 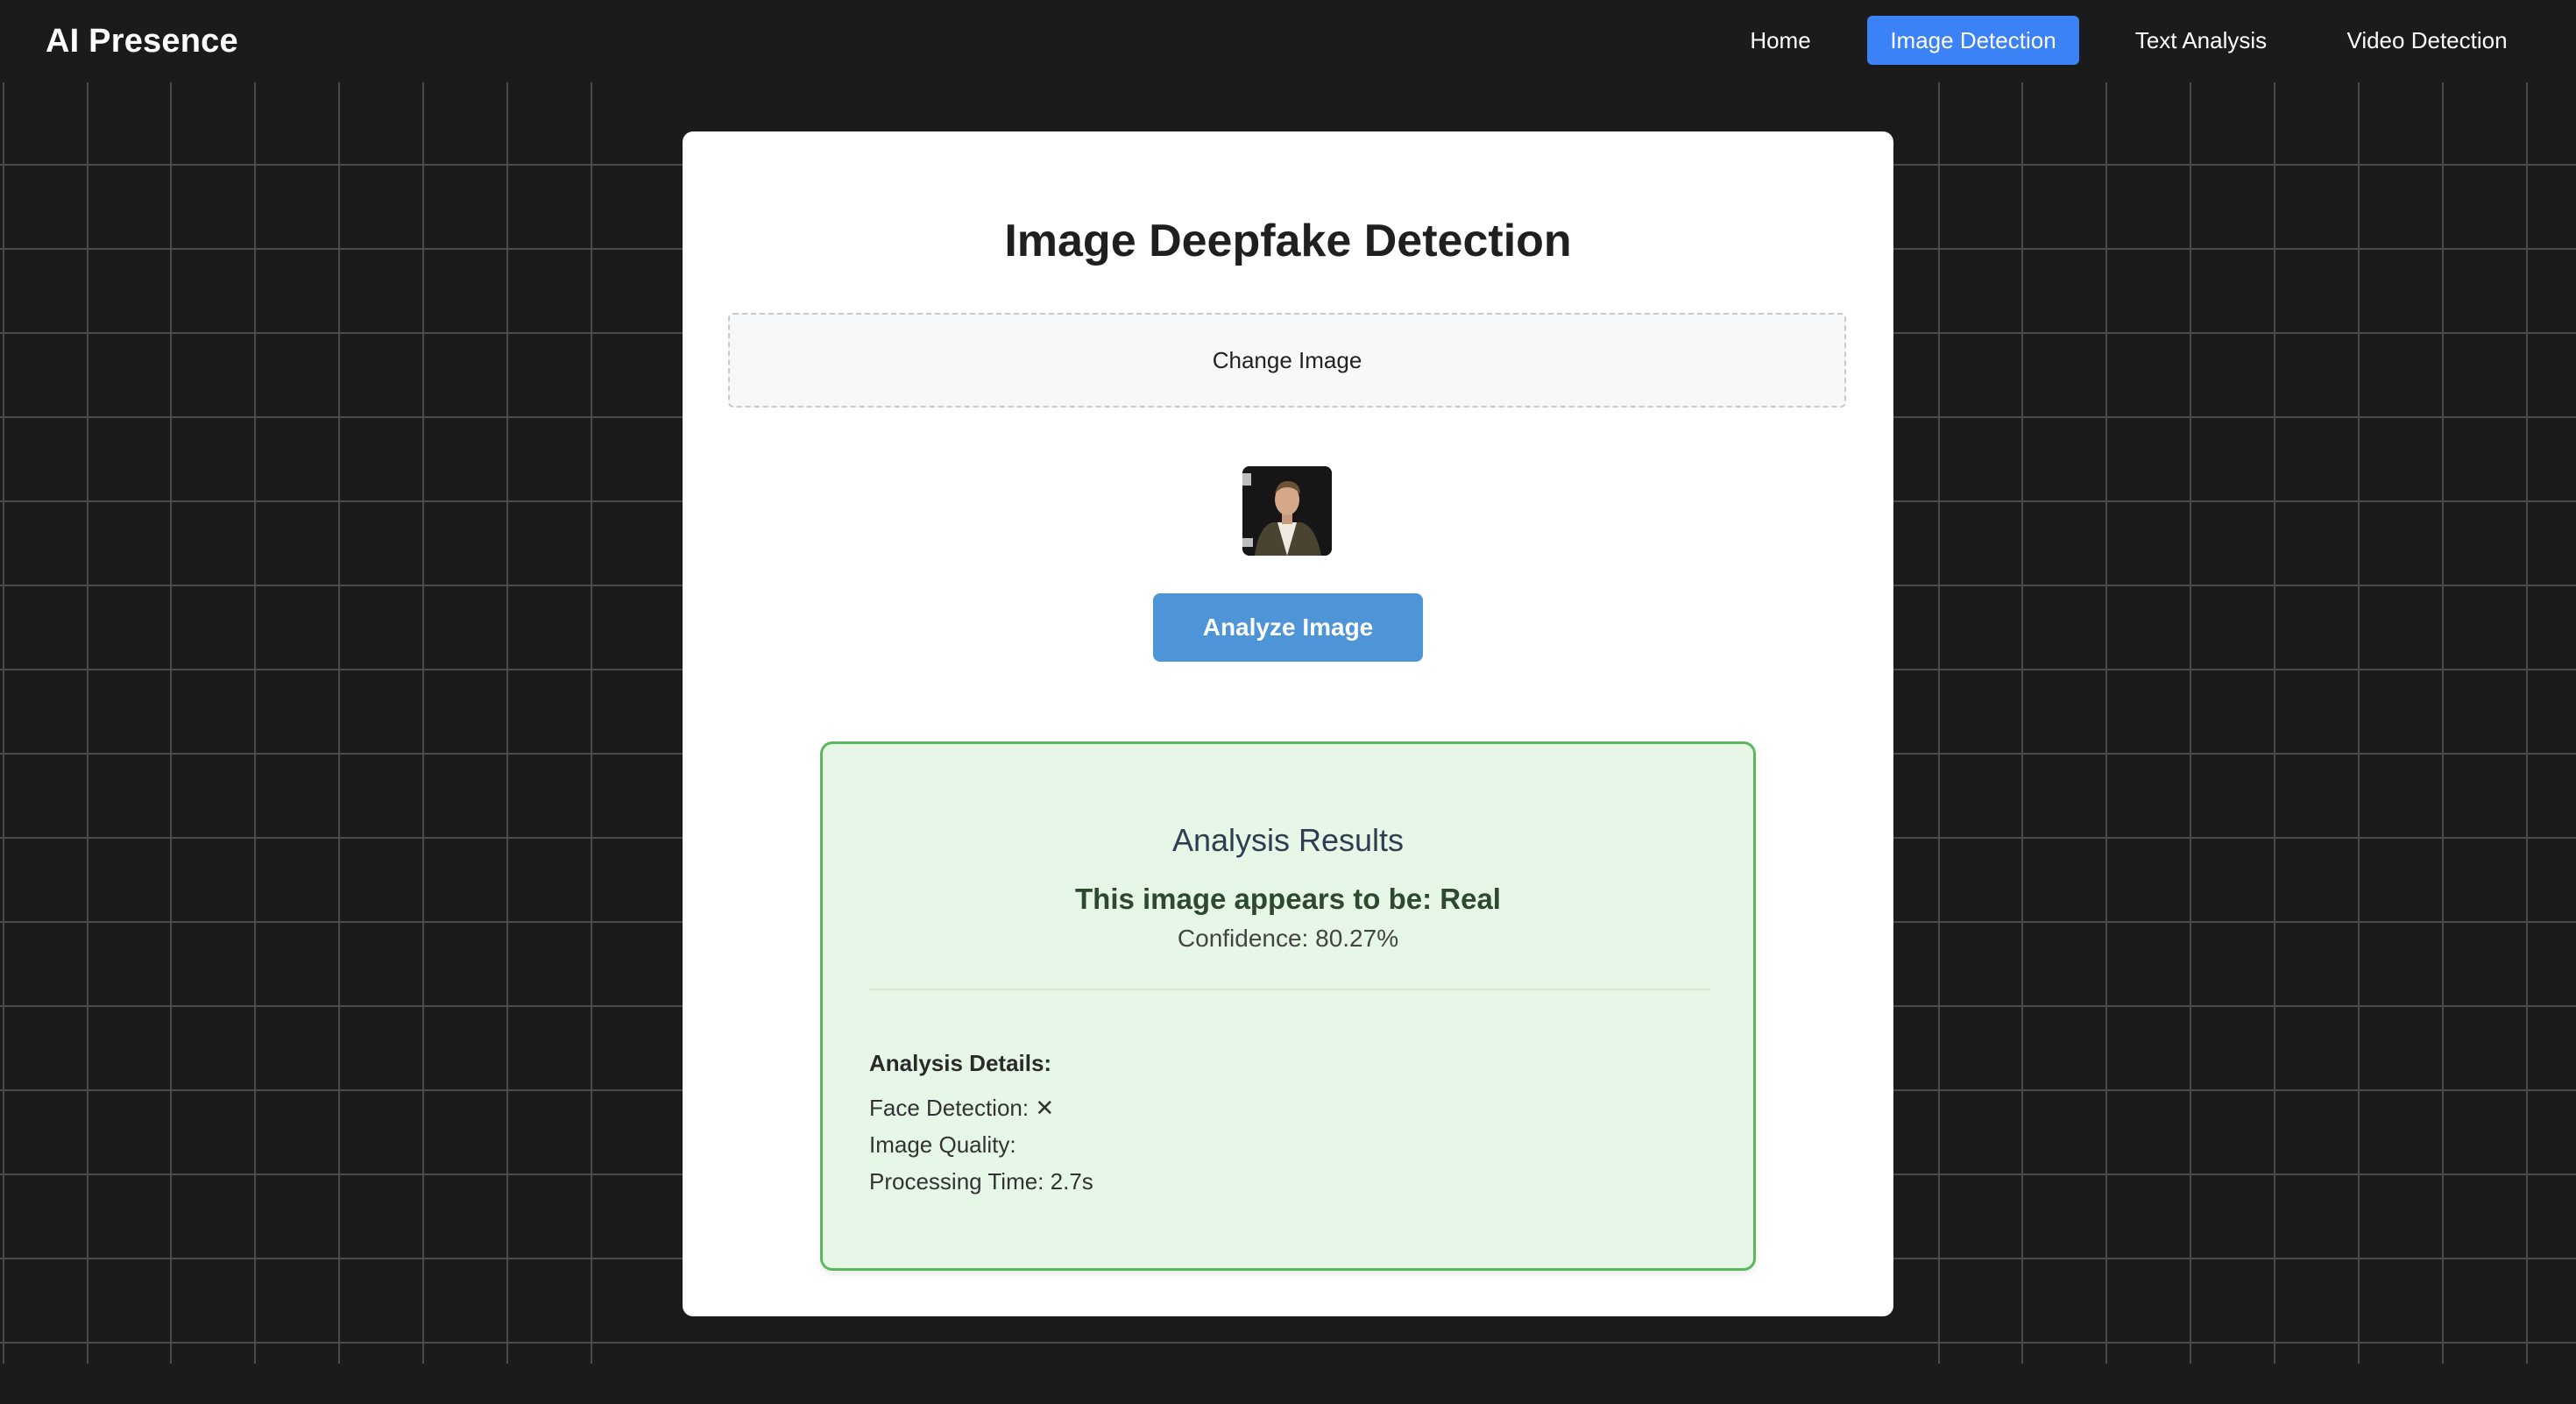 I want to click on results-divider, so click(x=1289, y=990).